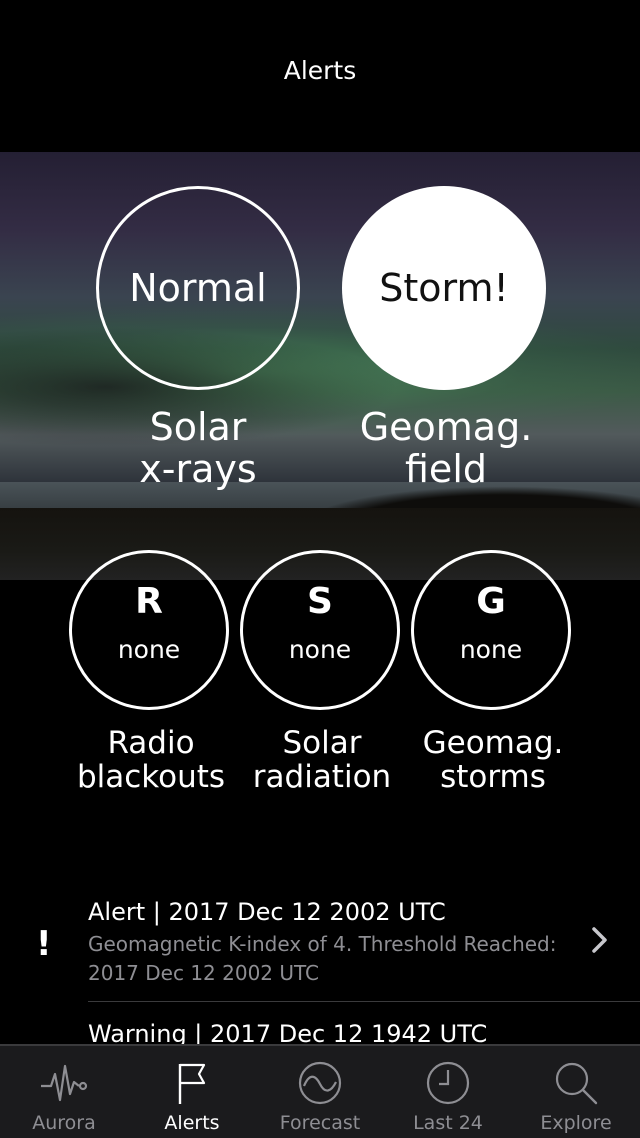 The width and height of the screenshot is (640, 1138). Describe the element at coordinates (192, 1123) in the screenshot. I see `tab-label-alerts: Alerts` at that location.